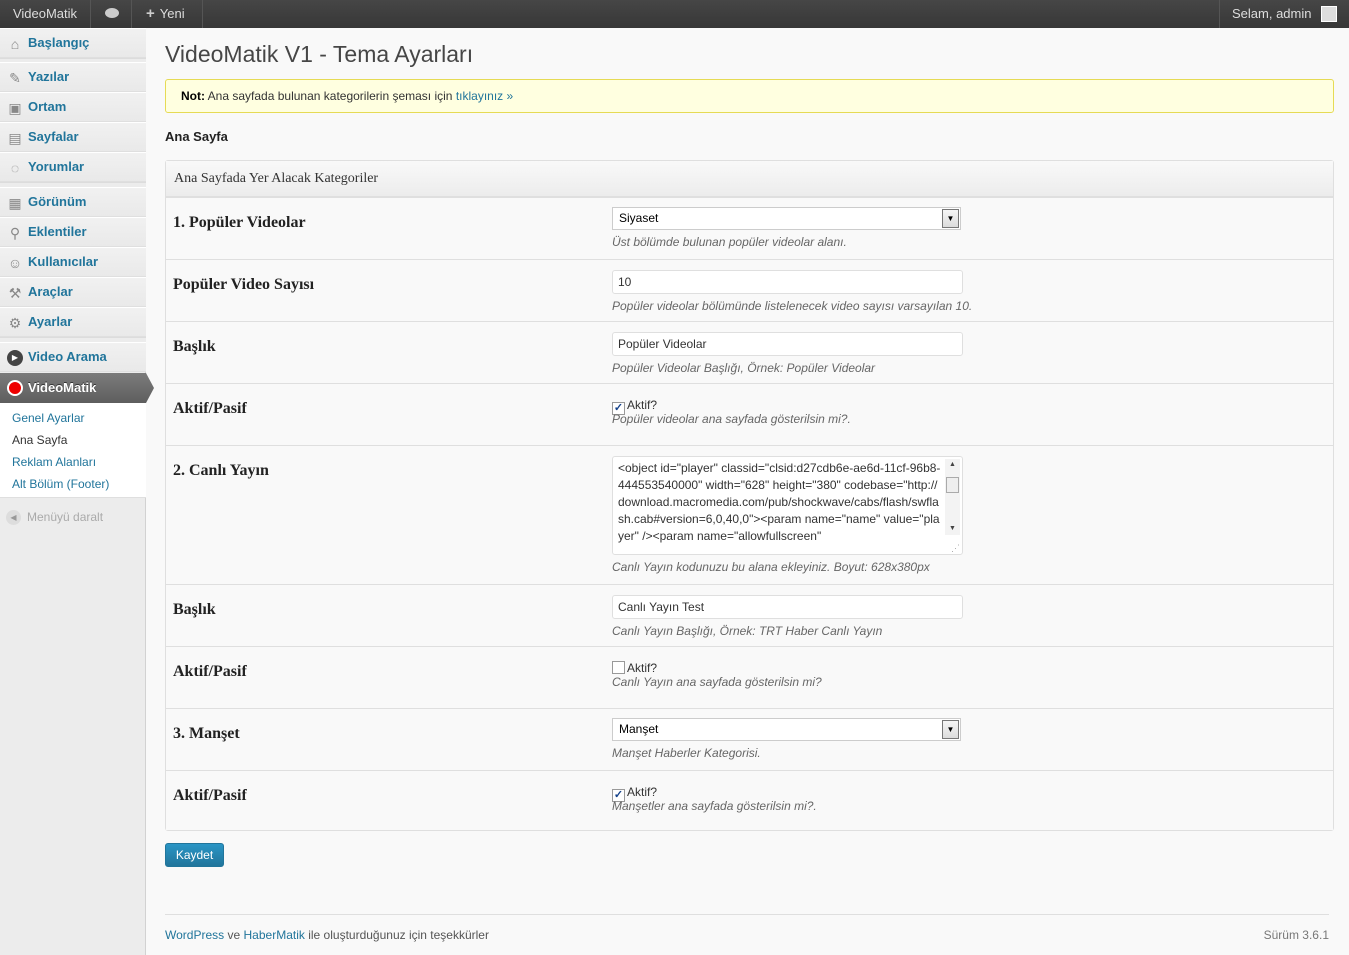  Describe the element at coordinates (67, 356) in the screenshot. I see `menu-label: Video Arama` at that location.